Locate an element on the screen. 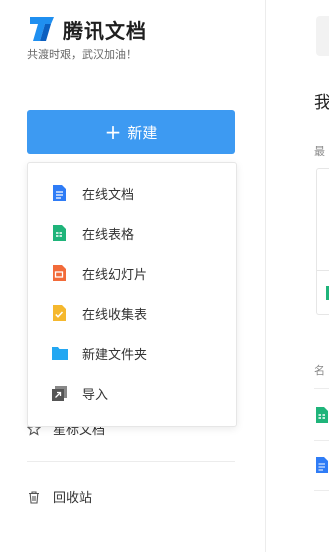 The image size is (329, 552). menu-item-label: 在线表格 is located at coordinates (108, 235).